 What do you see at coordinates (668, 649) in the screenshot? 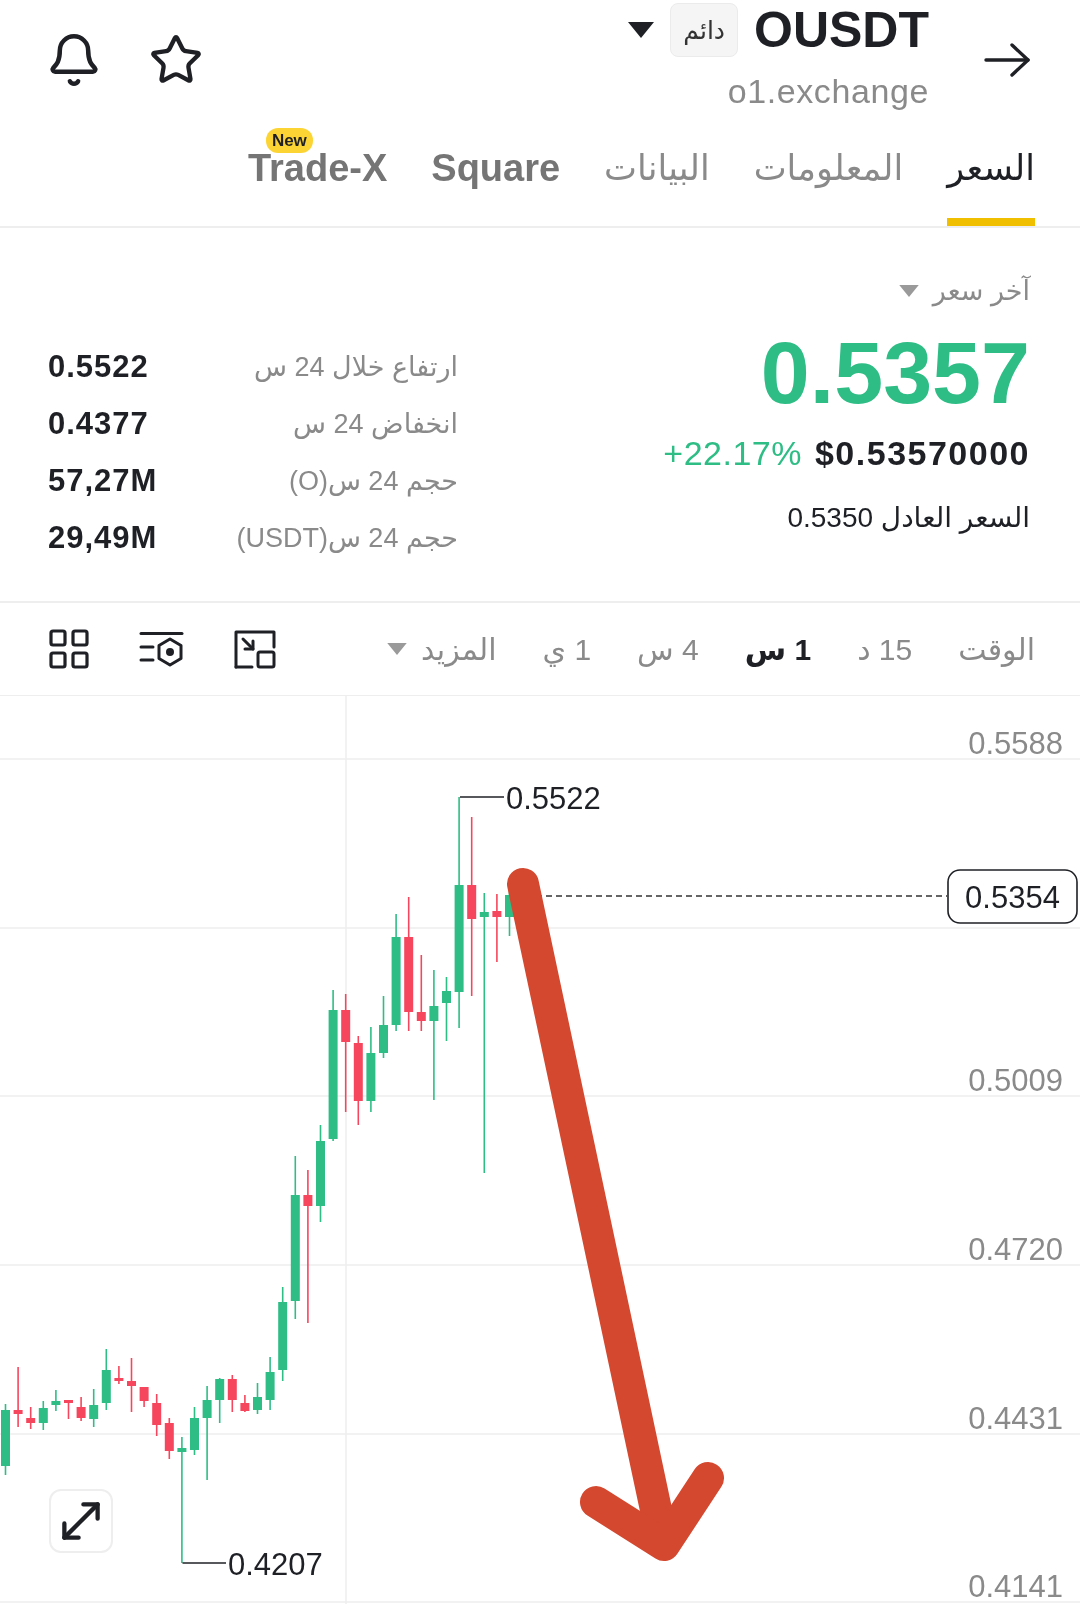
I see `interval-tab: 4 س` at bounding box center [668, 649].